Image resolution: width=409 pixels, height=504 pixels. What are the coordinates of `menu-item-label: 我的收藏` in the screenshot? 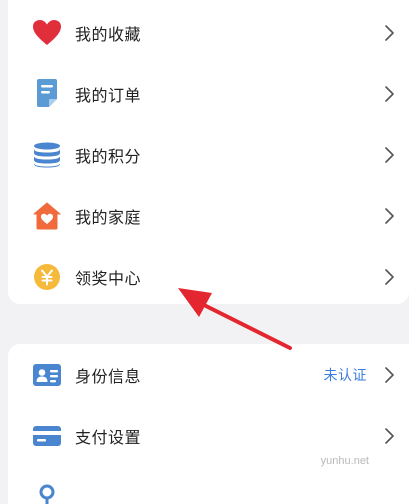 It's located at (108, 33).